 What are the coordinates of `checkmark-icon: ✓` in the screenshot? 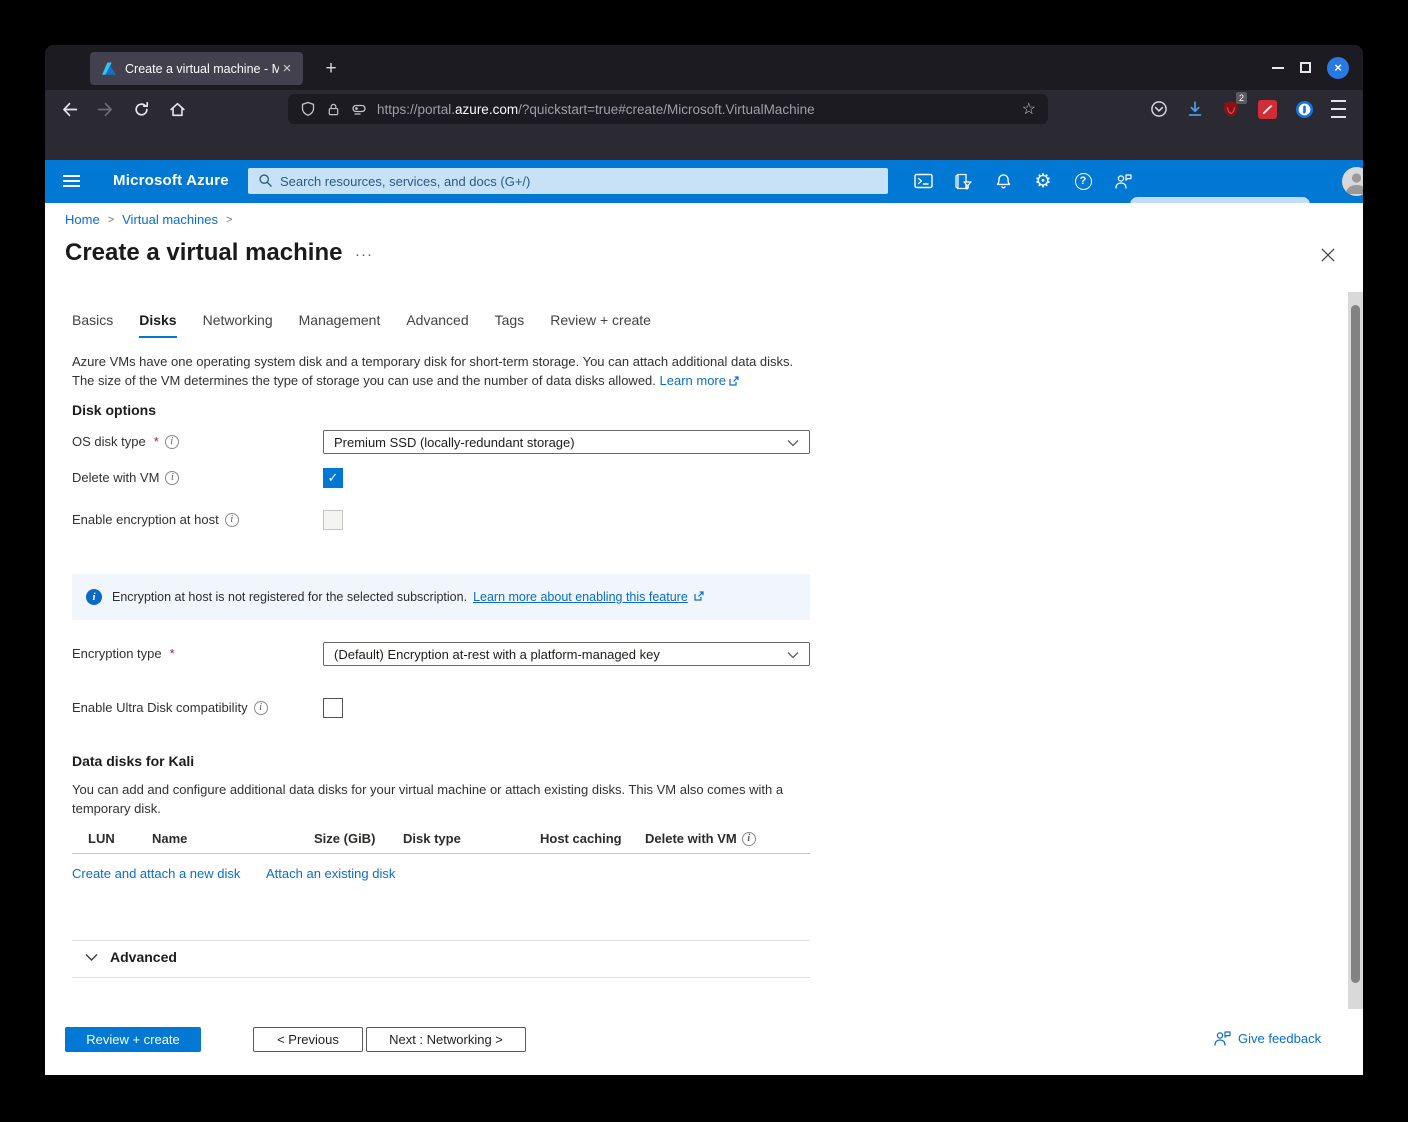 It's located at (333, 477).